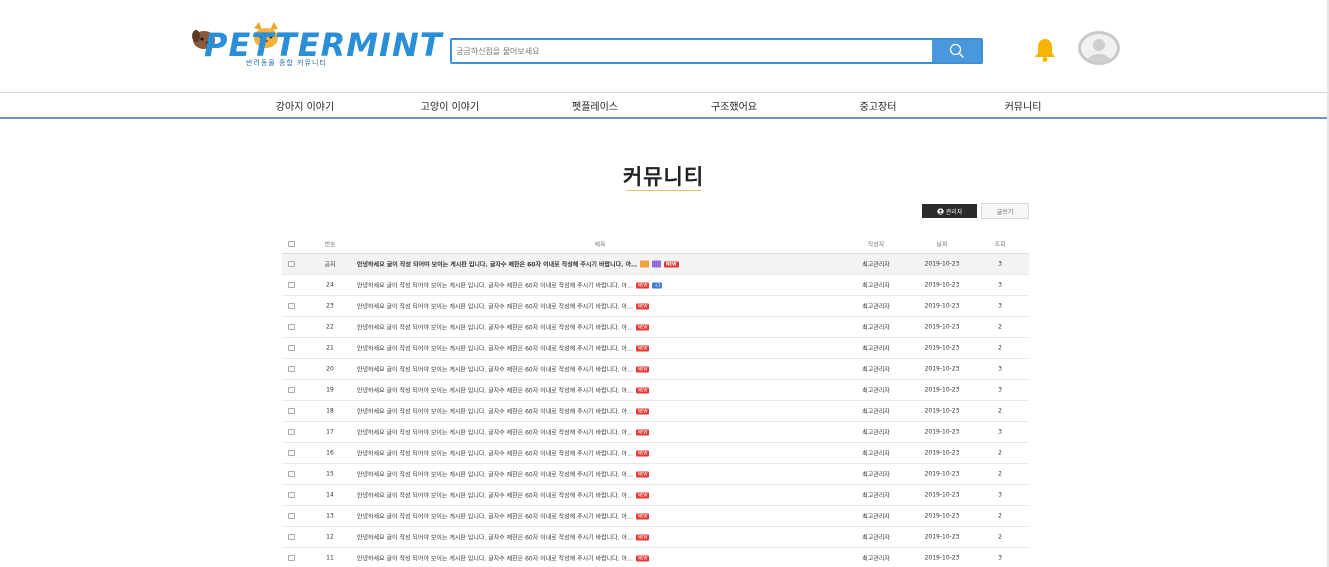 The width and height of the screenshot is (1329, 567). I want to click on row-number: 24, so click(330, 285).